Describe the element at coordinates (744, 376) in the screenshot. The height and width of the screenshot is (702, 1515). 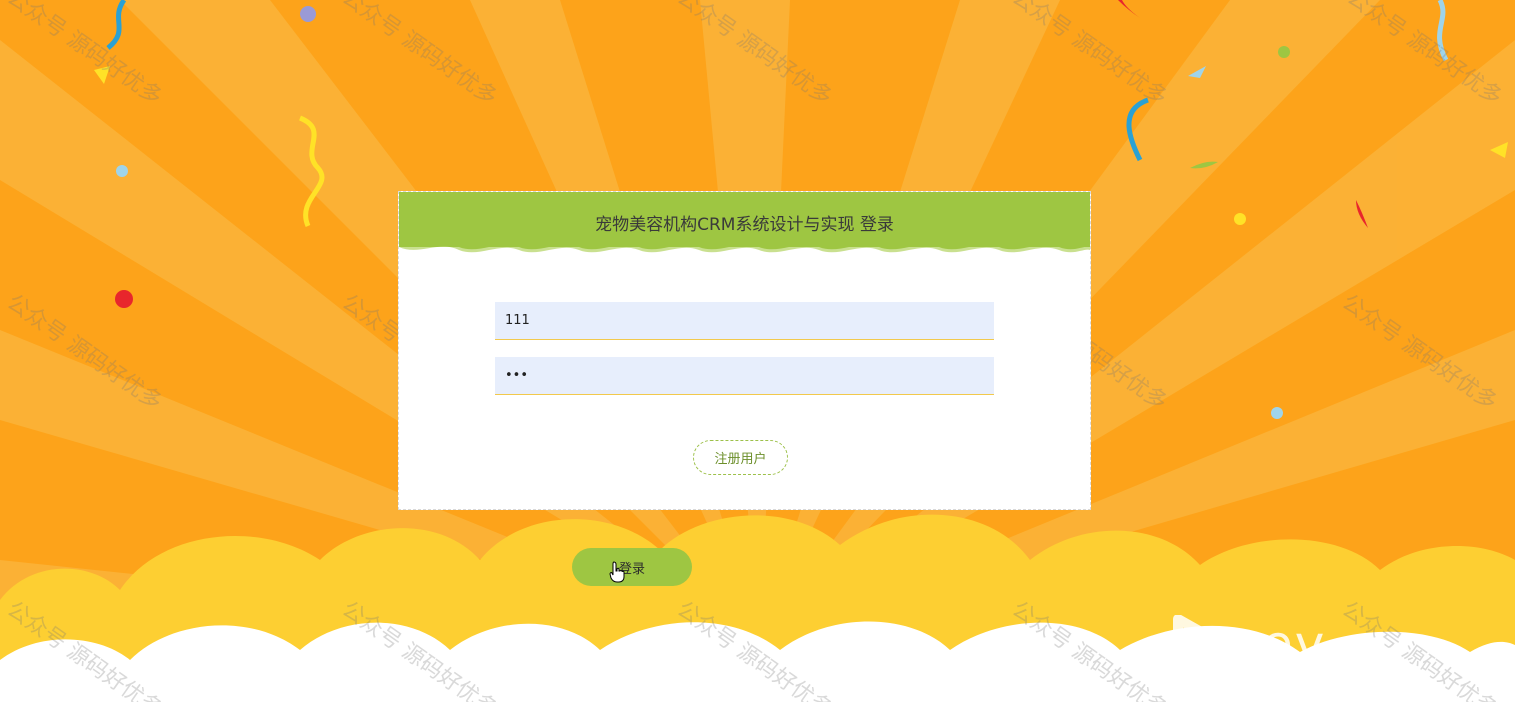
I see `password-input` at that location.